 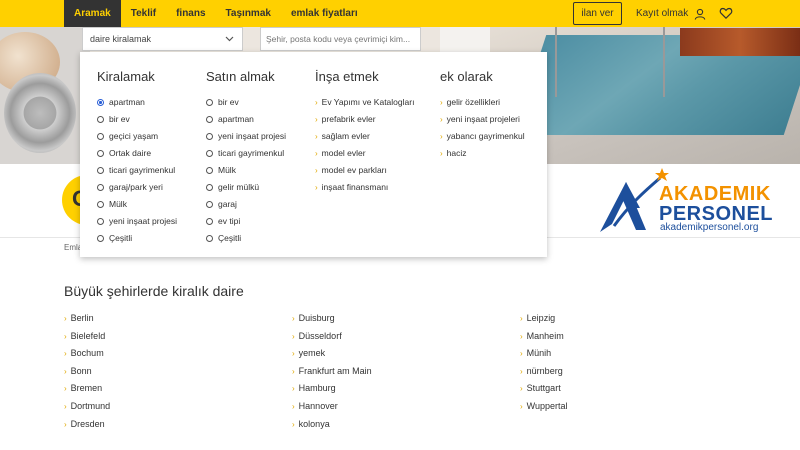 What do you see at coordinates (87, 407) in the screenshot?
I see `city-link: › Dortmund` at bounding box center [87, 407].